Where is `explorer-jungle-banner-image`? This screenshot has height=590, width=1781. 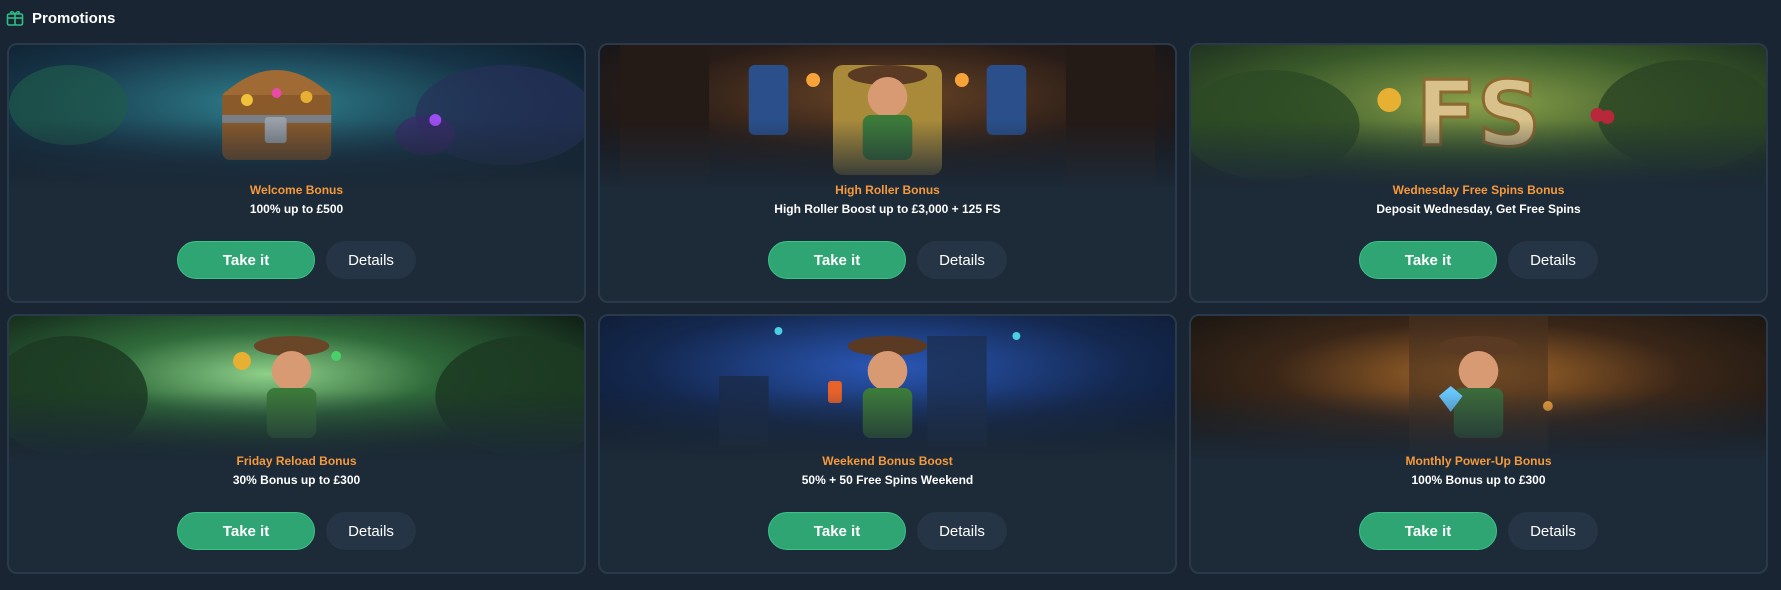 explorer-jungle-banner-image is located at coordinates (296, 388).